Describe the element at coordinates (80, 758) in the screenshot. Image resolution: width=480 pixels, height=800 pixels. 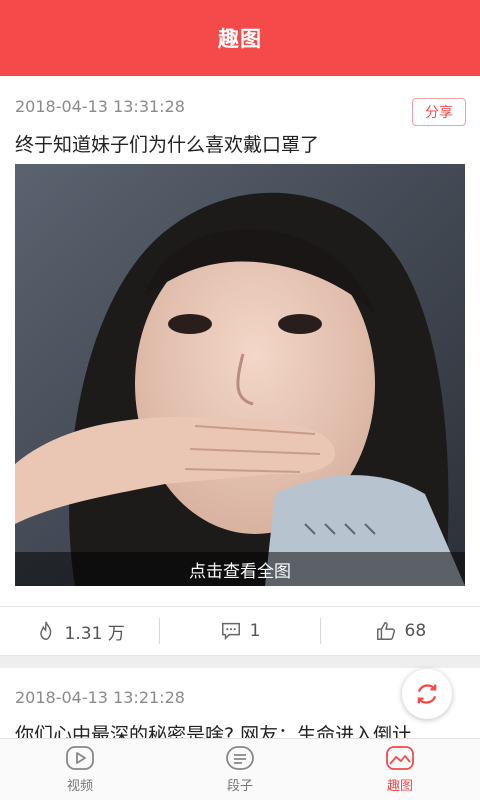
I see `play-icon` at that location.